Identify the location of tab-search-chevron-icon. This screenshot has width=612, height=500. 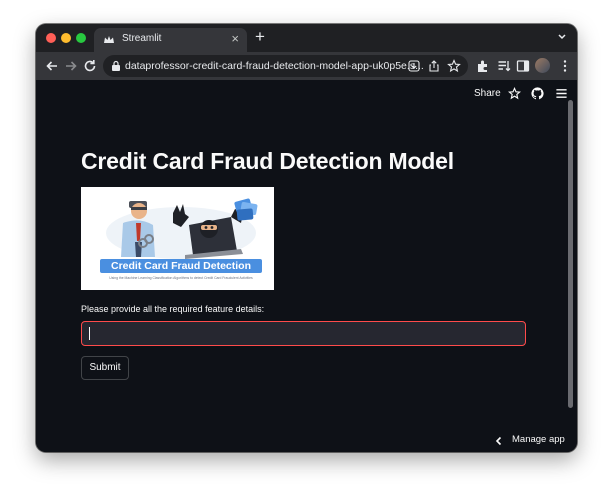
(562, 37).